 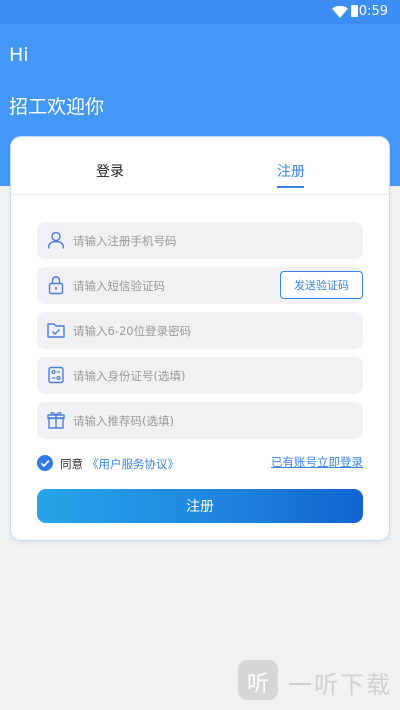 What do you see at coordinates (200, 194) in the screenshot?
I see `tabs-divider` at bounding box center [200, 194].